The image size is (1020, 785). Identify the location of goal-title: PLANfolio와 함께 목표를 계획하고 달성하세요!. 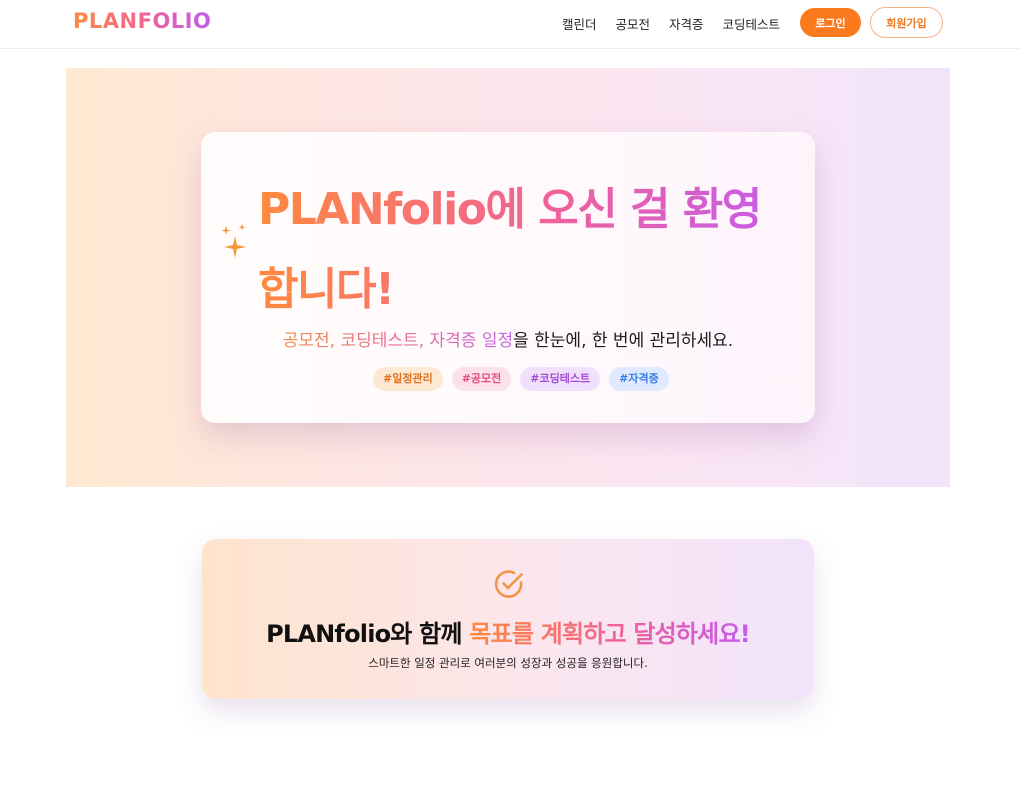
(508, 631).